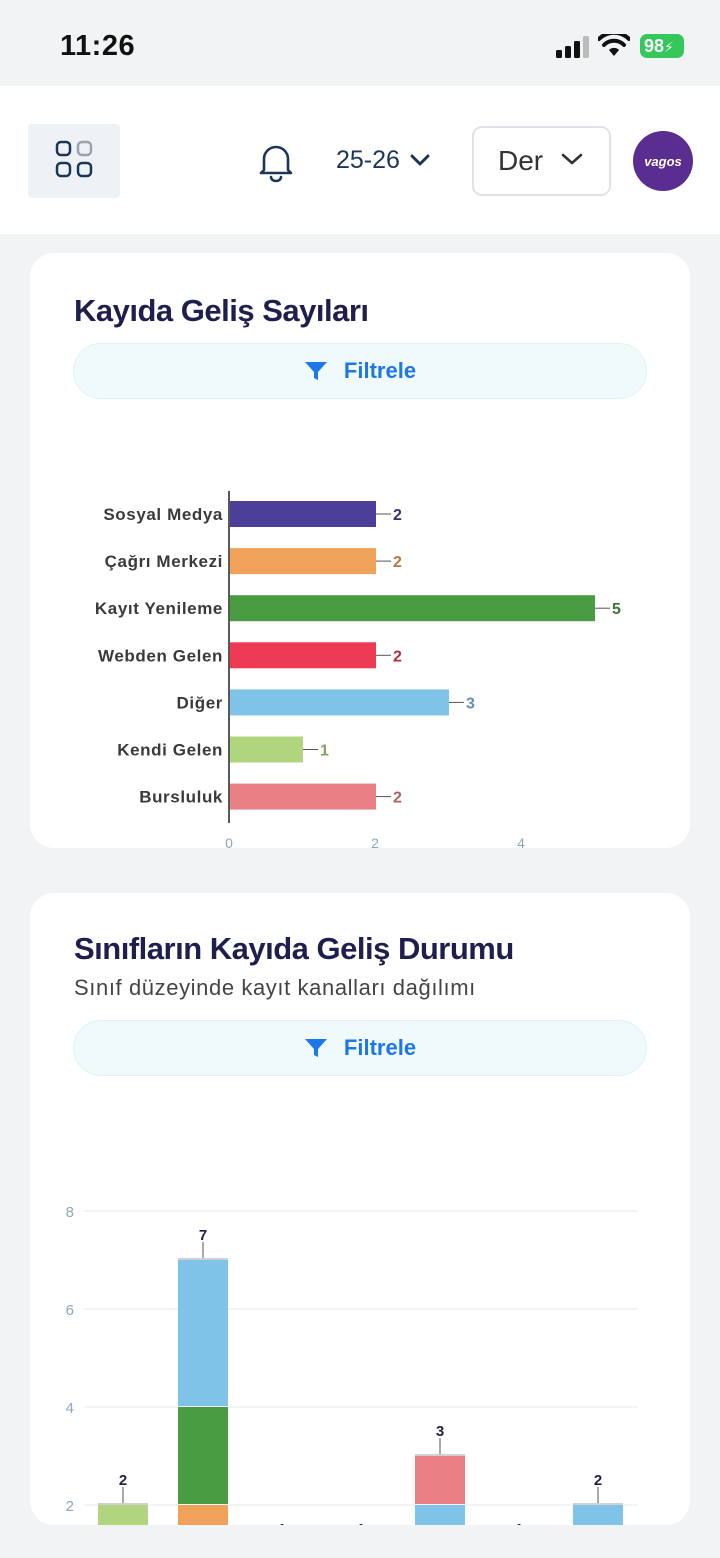  What do you see at coordinates (70, 1408) in the screenshot?
I see `y-tick-label: 4` at bounding box center [70, 1408].